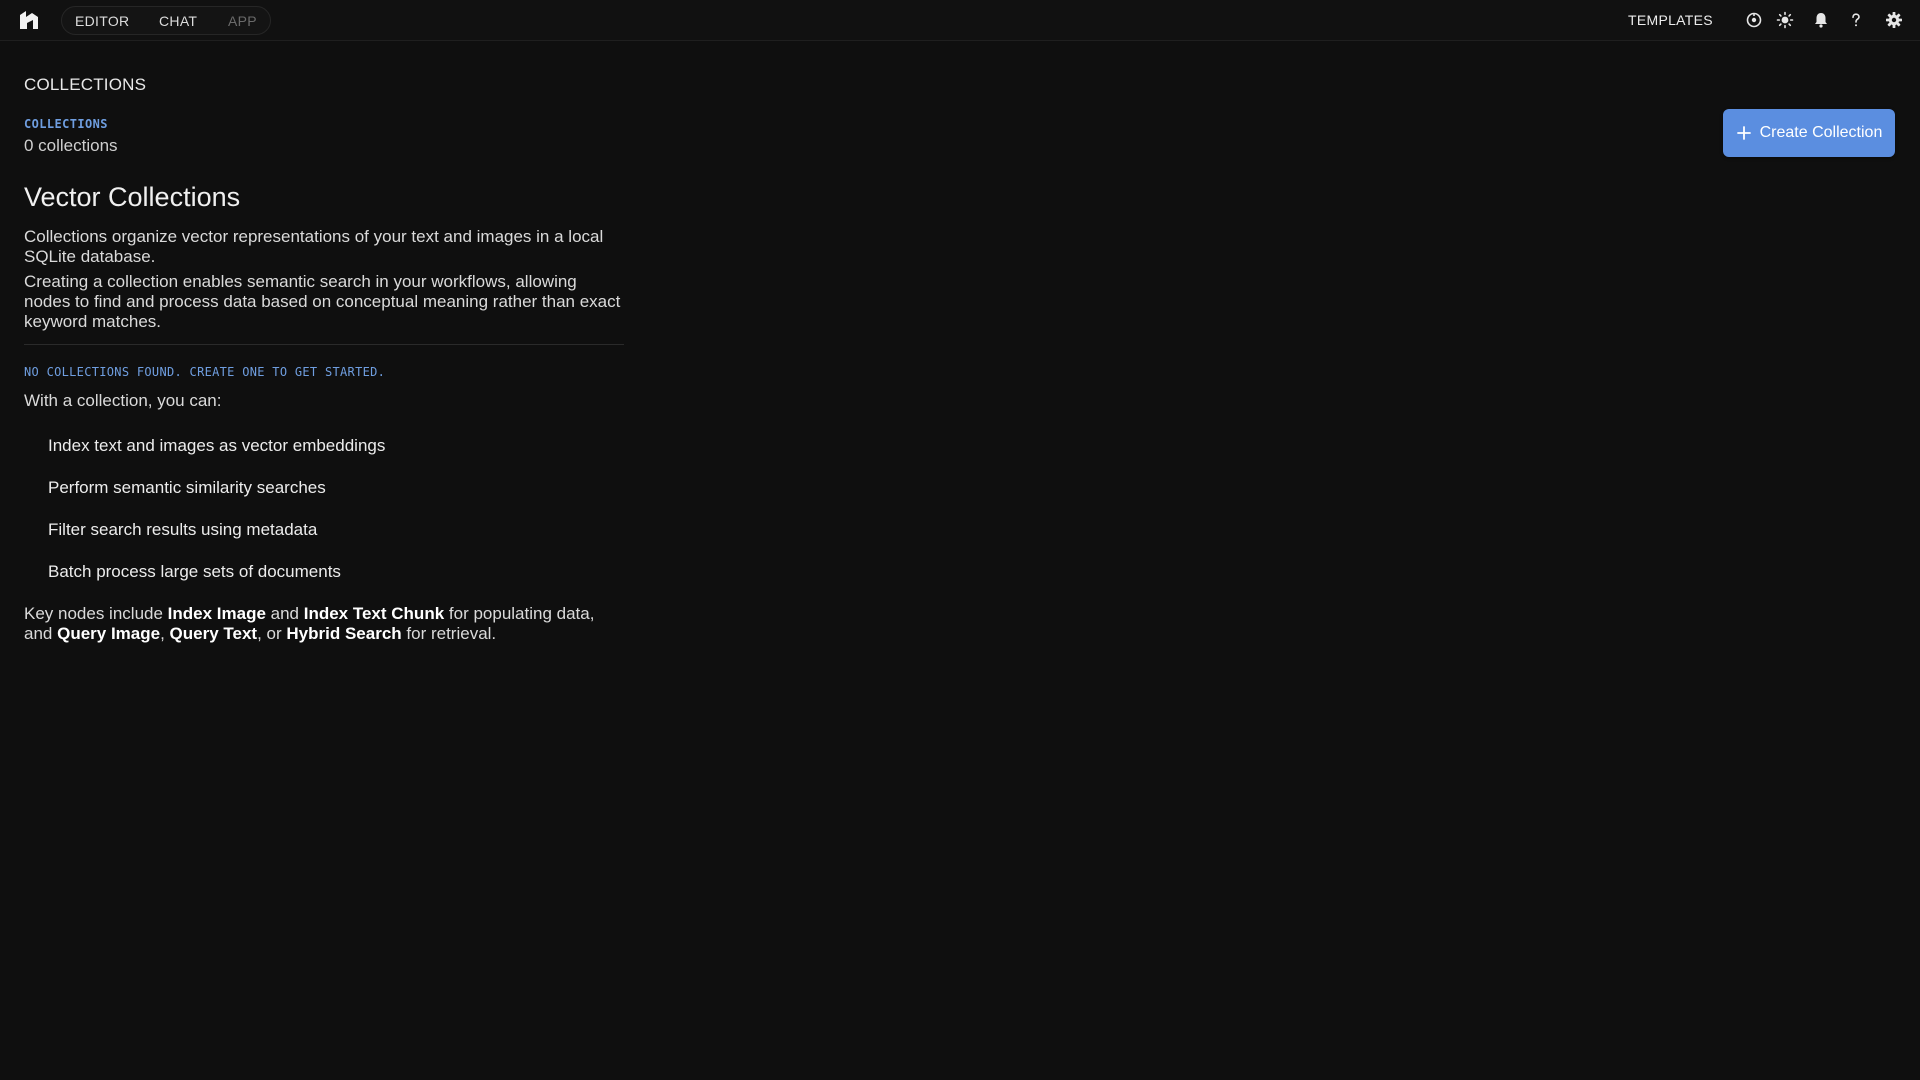  Describe the element at coordinates (1754, 20) in the screenshot. I see `workflow-status-icon` at that location.